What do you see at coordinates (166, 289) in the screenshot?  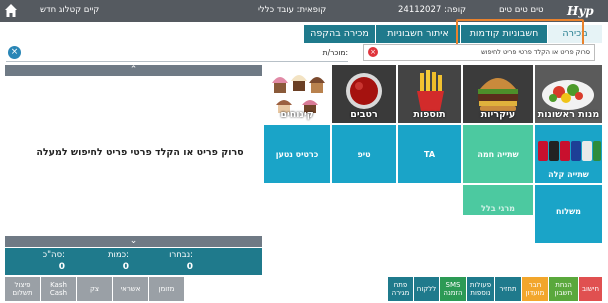 I see `cash-button: מזומן` at bounding box center [166, 289].